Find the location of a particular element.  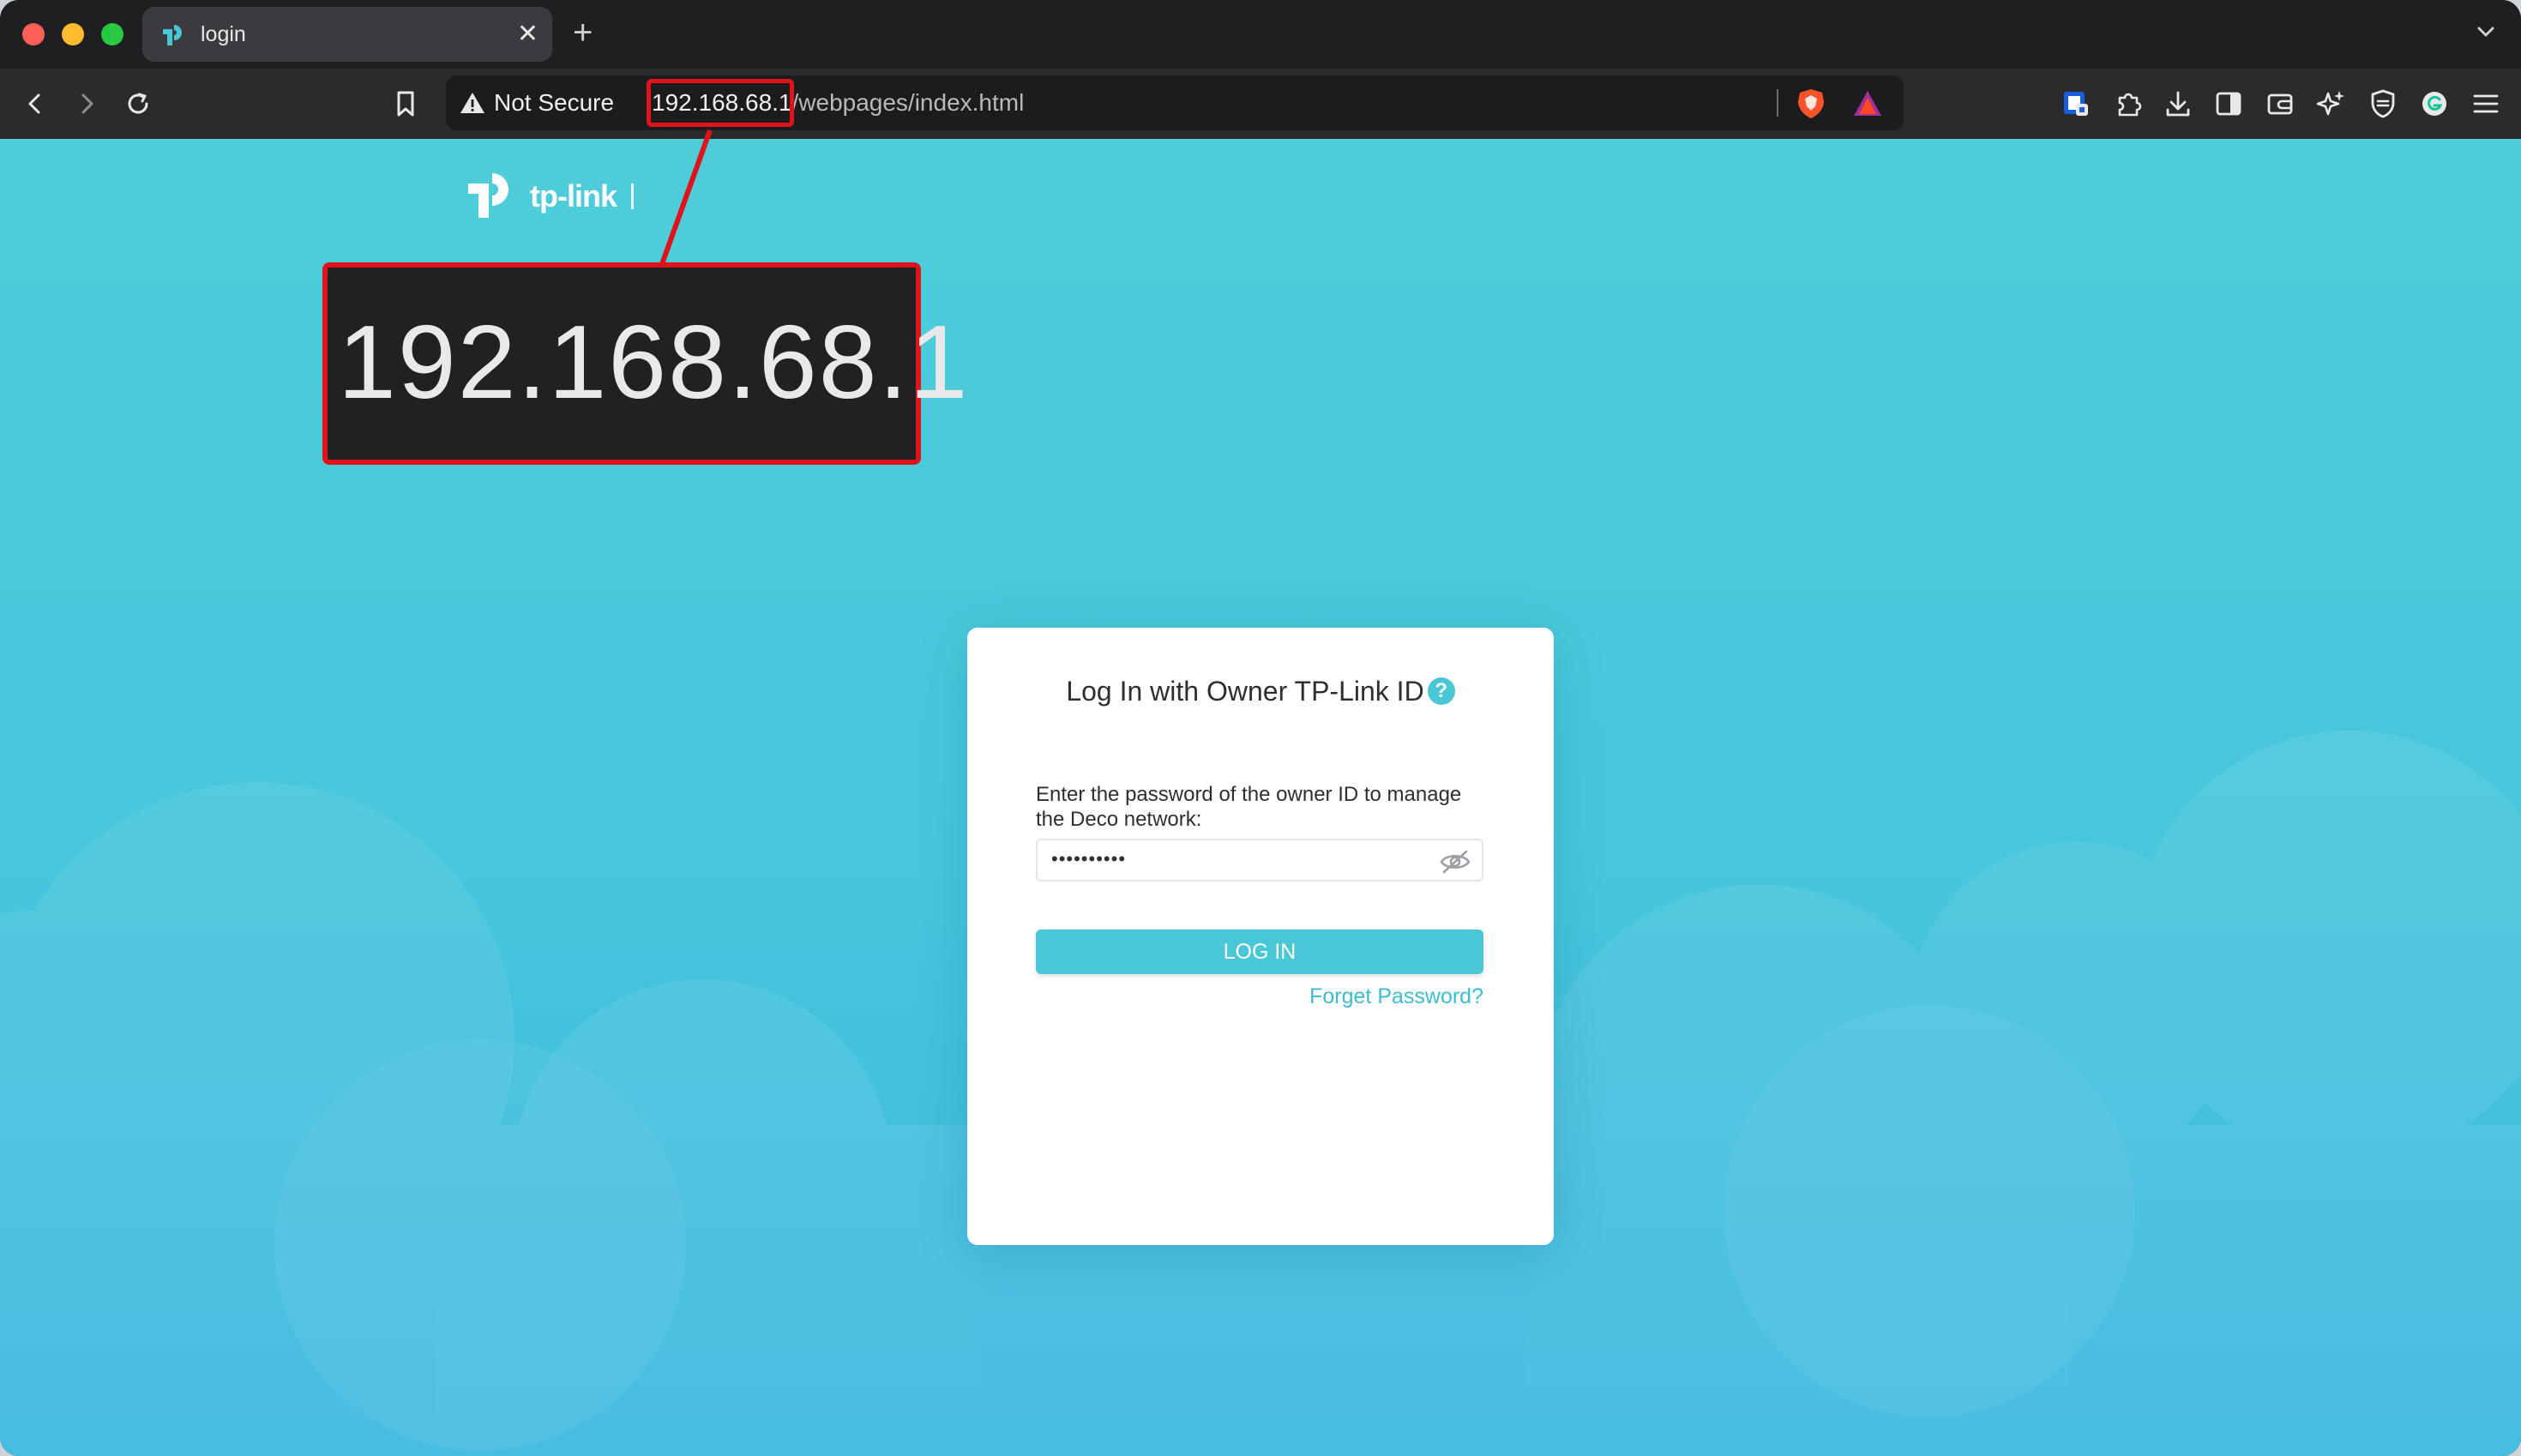

help-icon: ? is located at coordinates (1441, 691).